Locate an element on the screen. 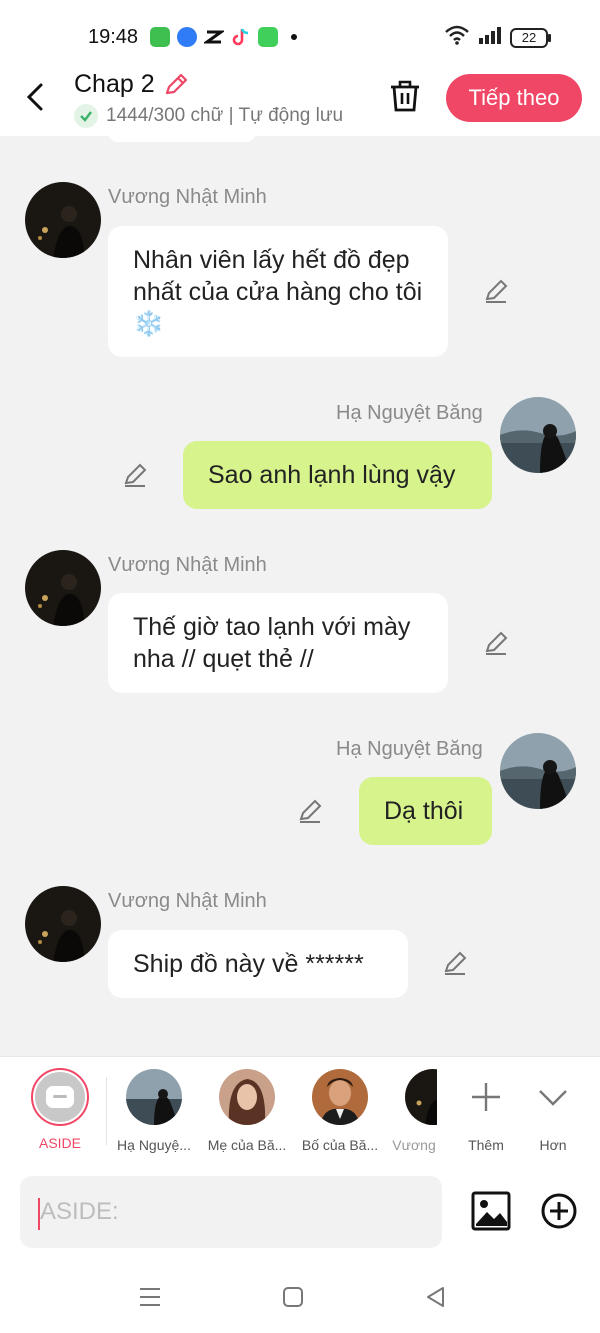 The height and width of the screenshot is (1333, 600). plus-icon is located at coordinates (486, 1097).